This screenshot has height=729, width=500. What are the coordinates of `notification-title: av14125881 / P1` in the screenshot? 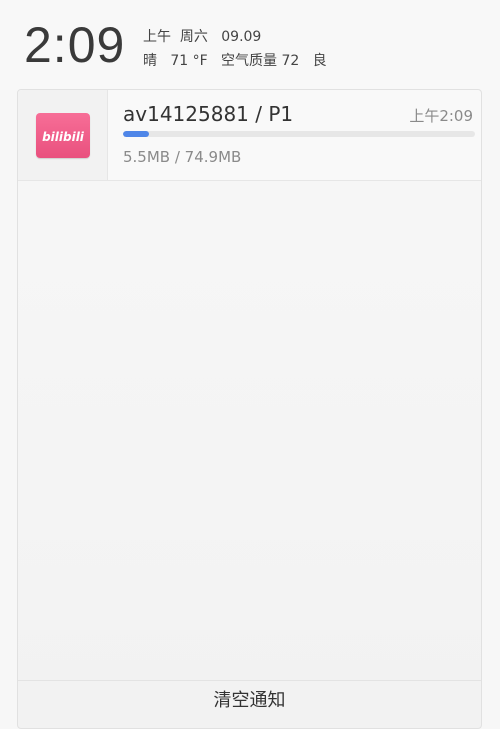 It's located at (208, 114).